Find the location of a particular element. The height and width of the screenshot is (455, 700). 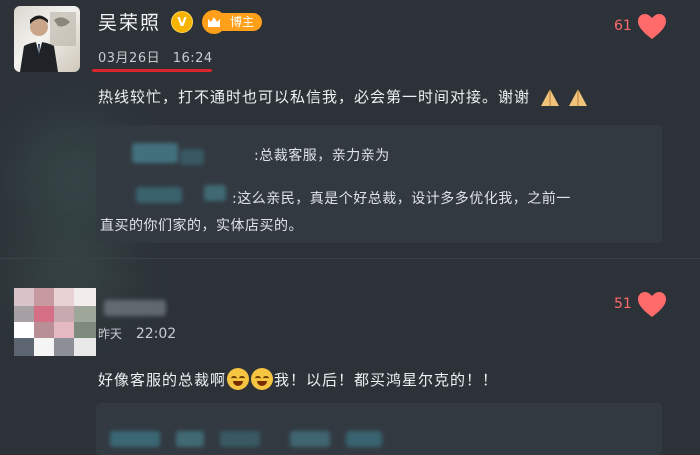

blogger-badge: 博主 is located at coordinates (232, 22).